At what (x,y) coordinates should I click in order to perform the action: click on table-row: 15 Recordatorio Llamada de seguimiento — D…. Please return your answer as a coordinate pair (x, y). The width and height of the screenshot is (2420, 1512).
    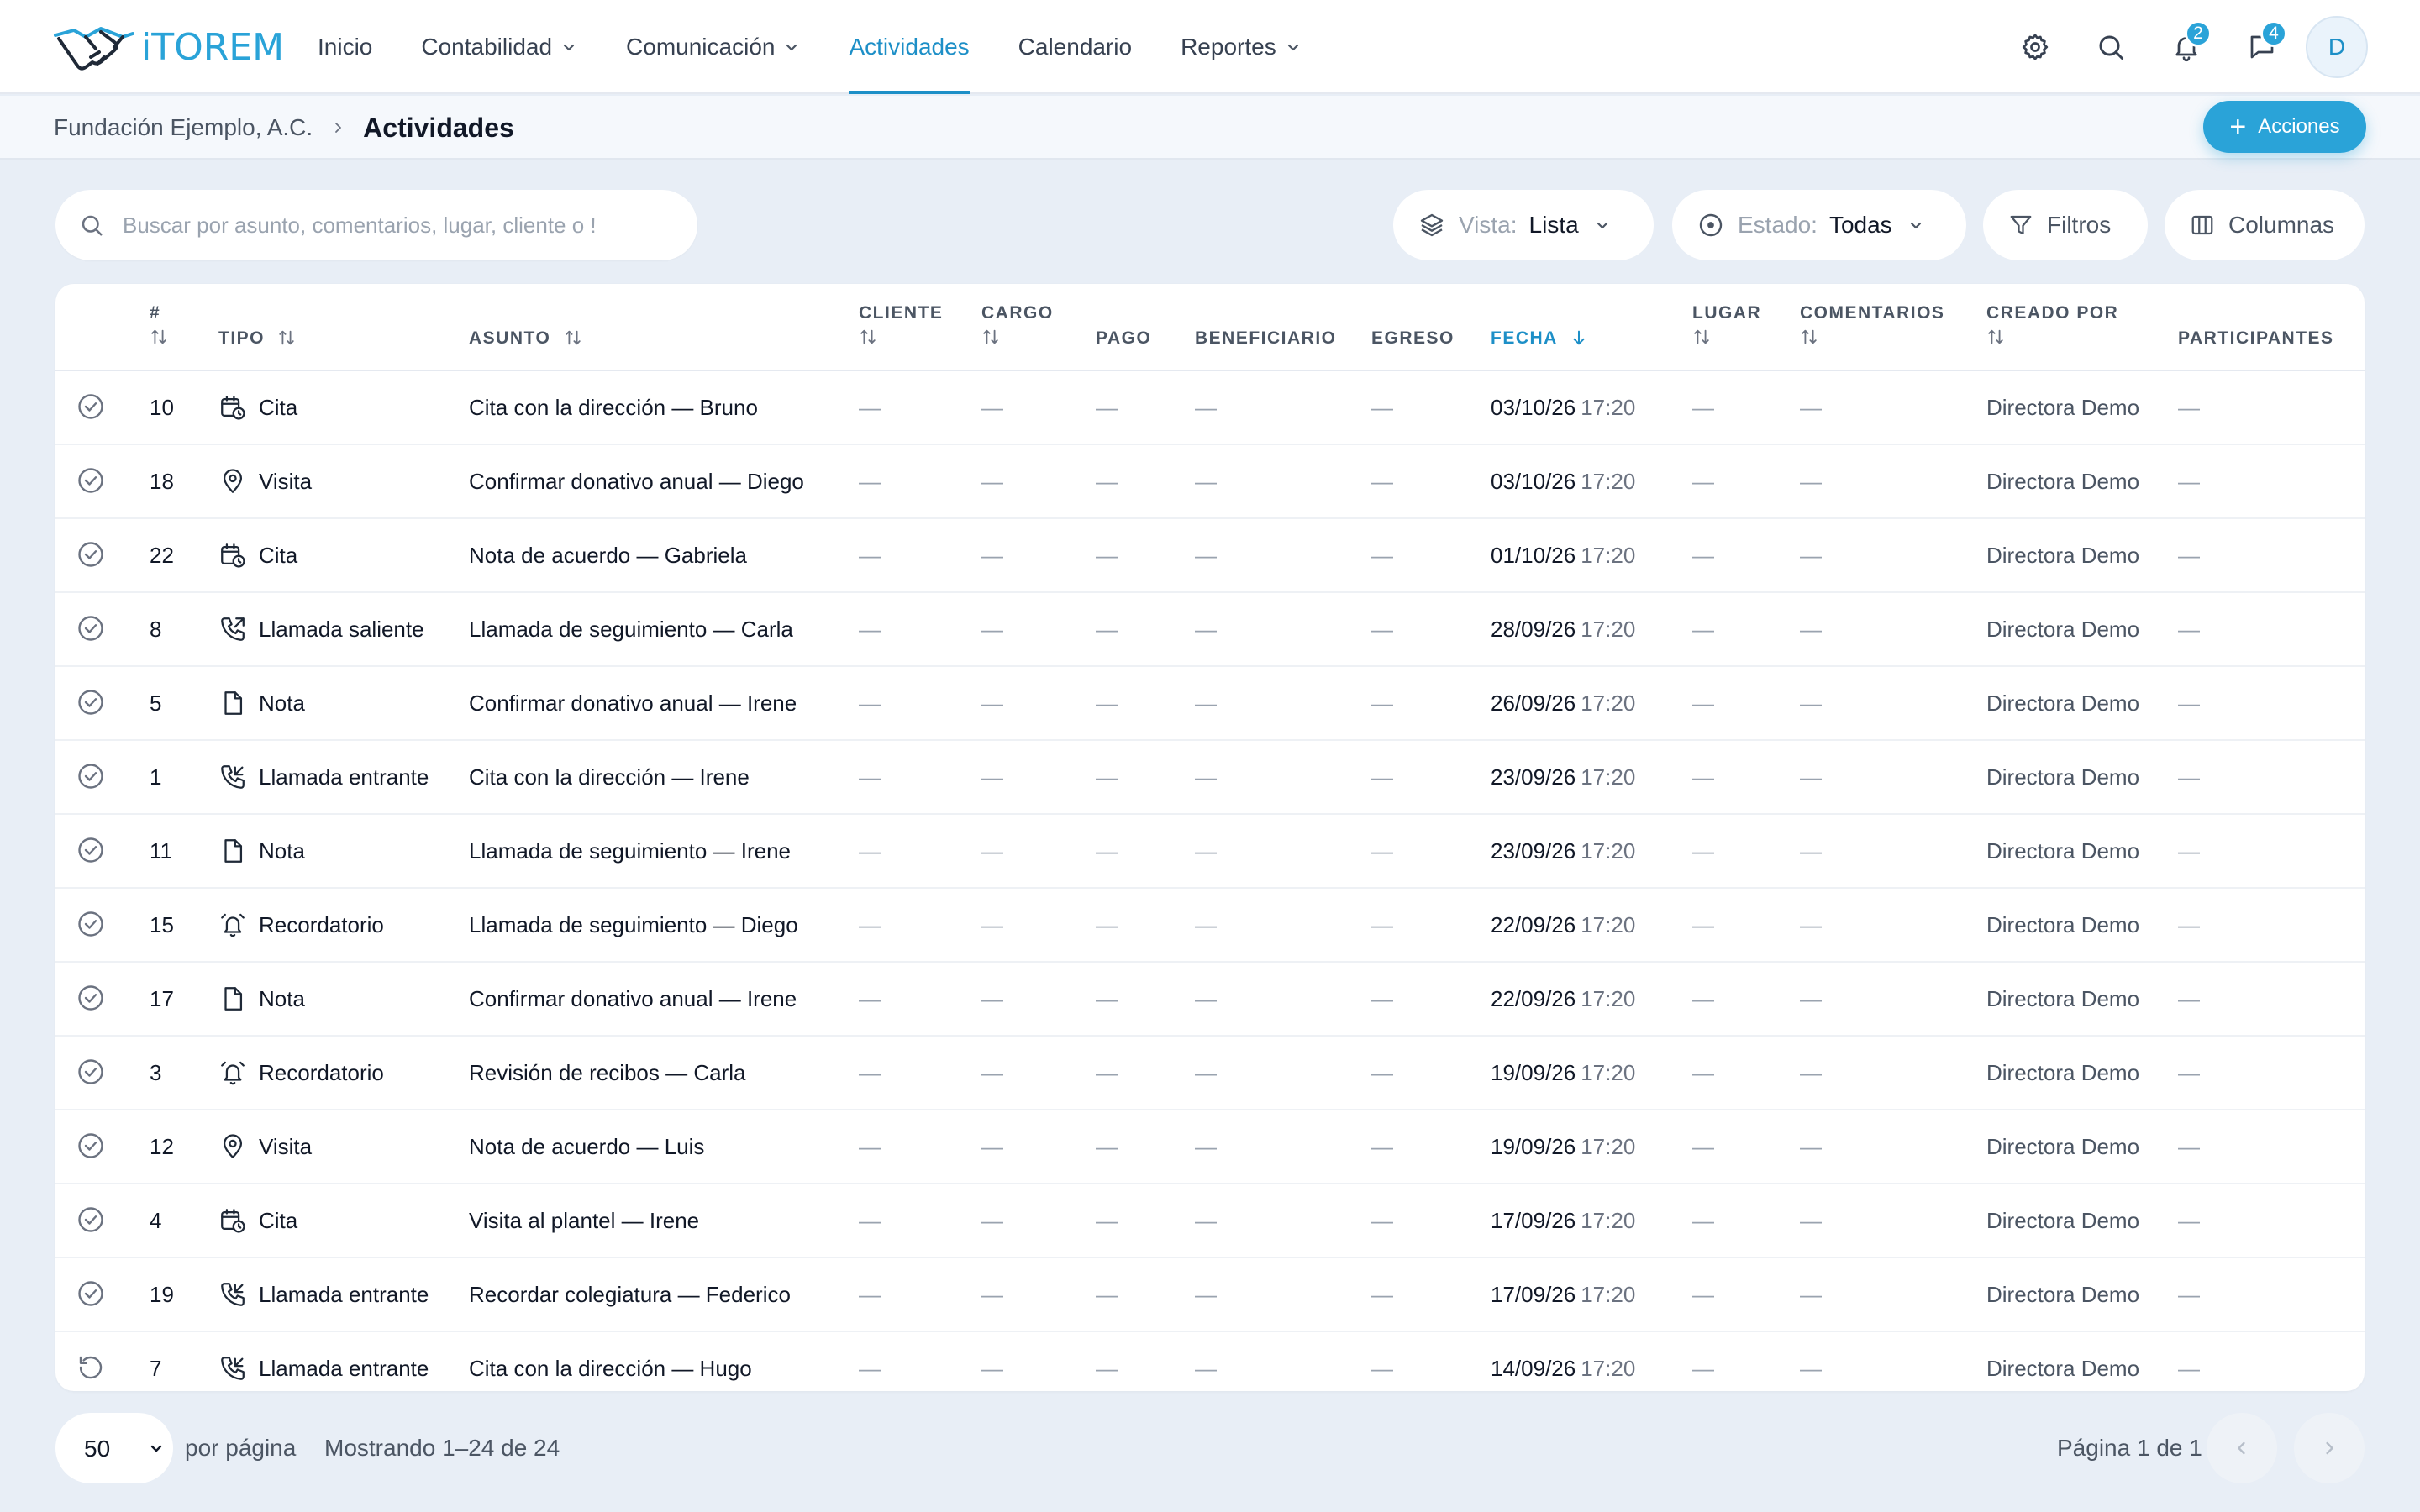
    Looking at the image, I should click on (1210, 926).